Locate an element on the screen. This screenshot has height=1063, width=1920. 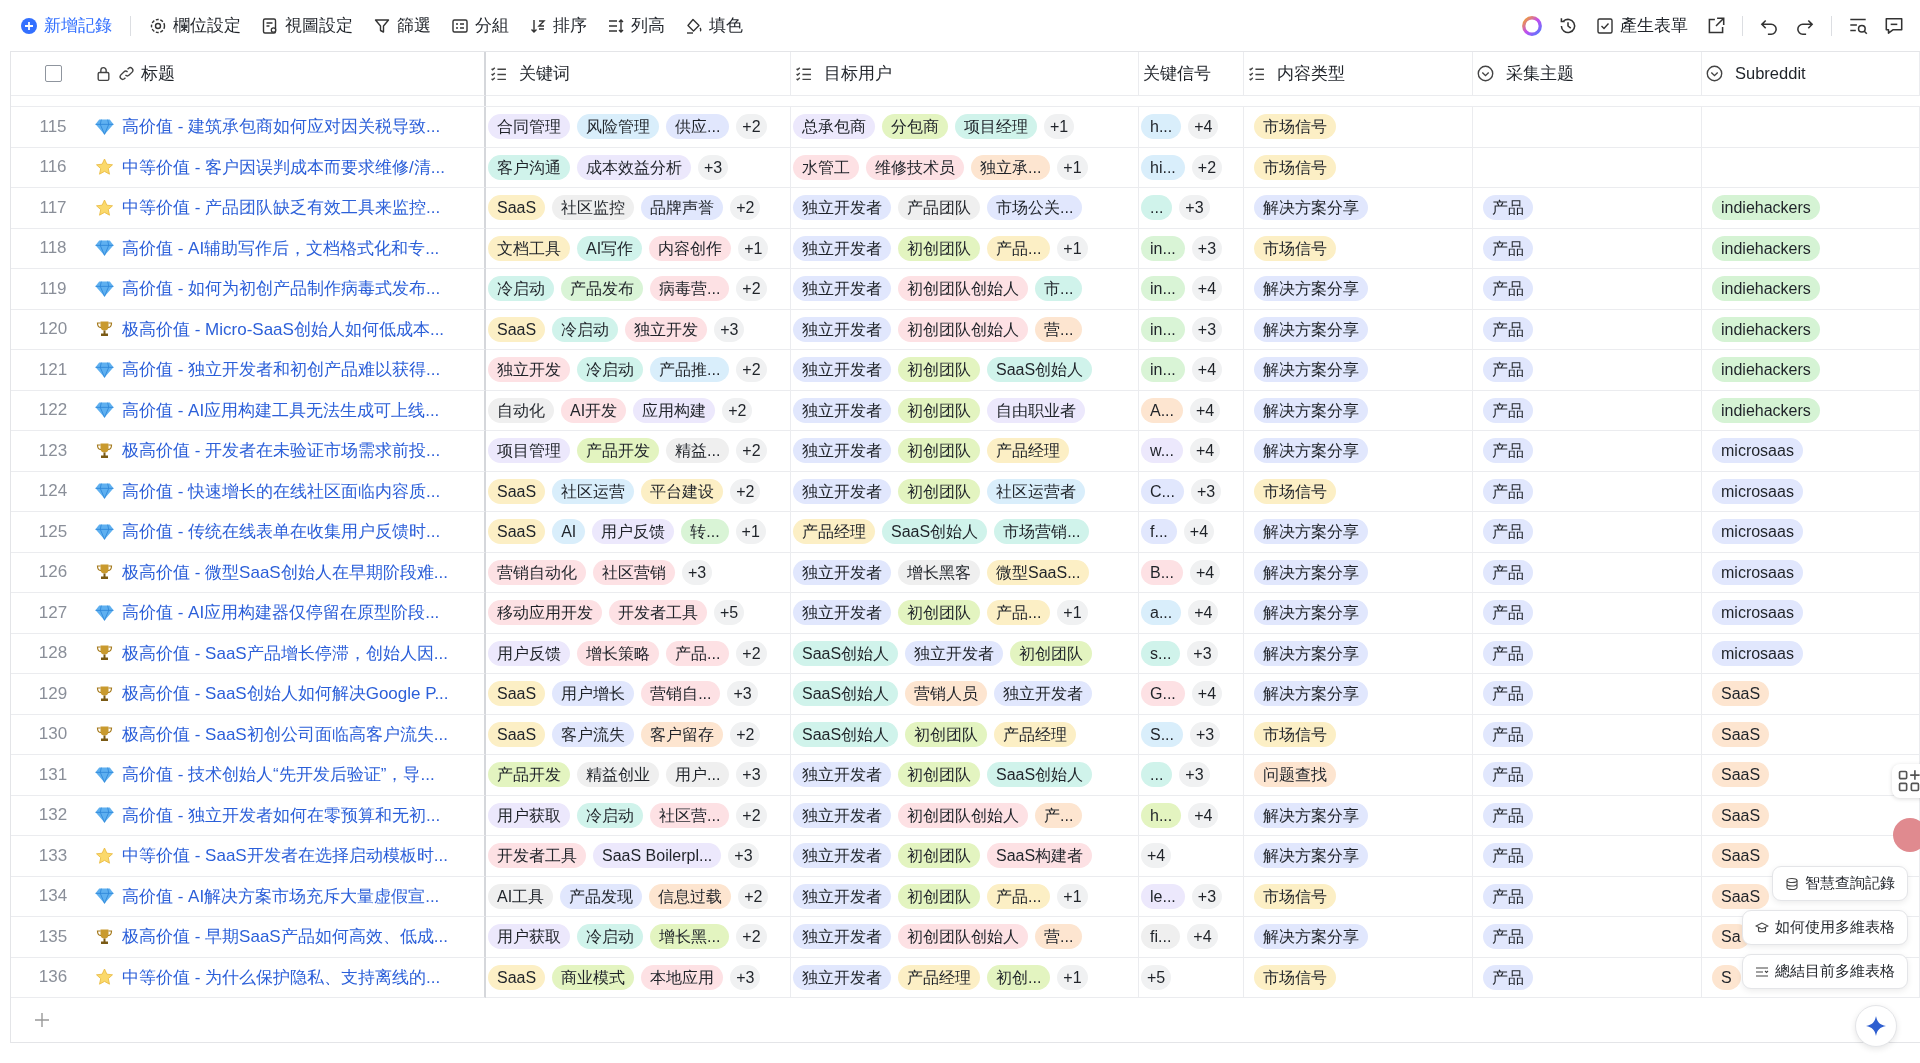
keyword-tag: 自动化 is located at coordinates (521, 410).